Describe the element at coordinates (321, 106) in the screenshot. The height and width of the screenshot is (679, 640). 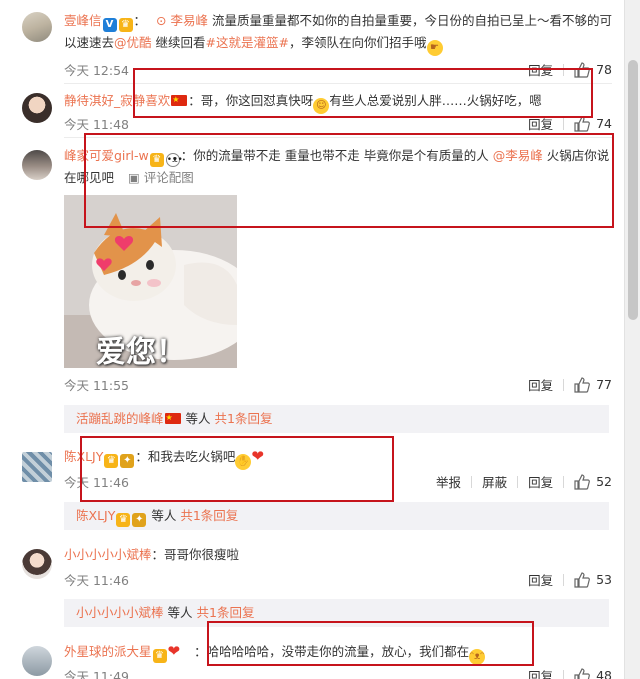
I see `laughing-emoji-icon: ☺` at that location.